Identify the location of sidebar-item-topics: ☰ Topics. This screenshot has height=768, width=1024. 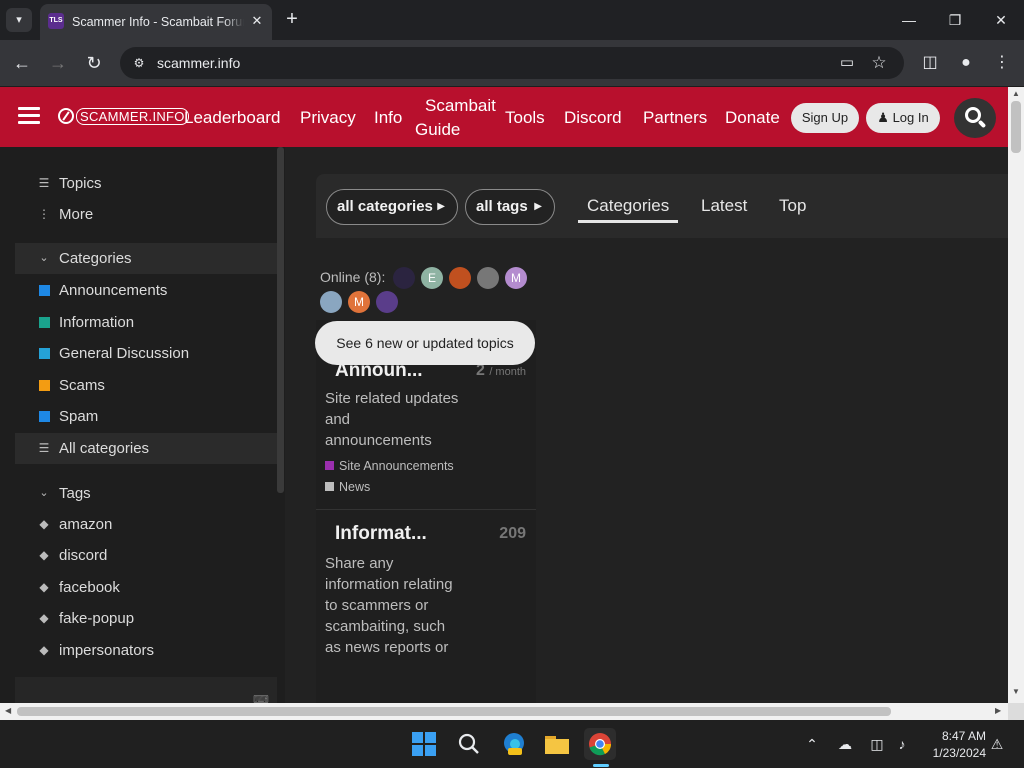
(146, 183).